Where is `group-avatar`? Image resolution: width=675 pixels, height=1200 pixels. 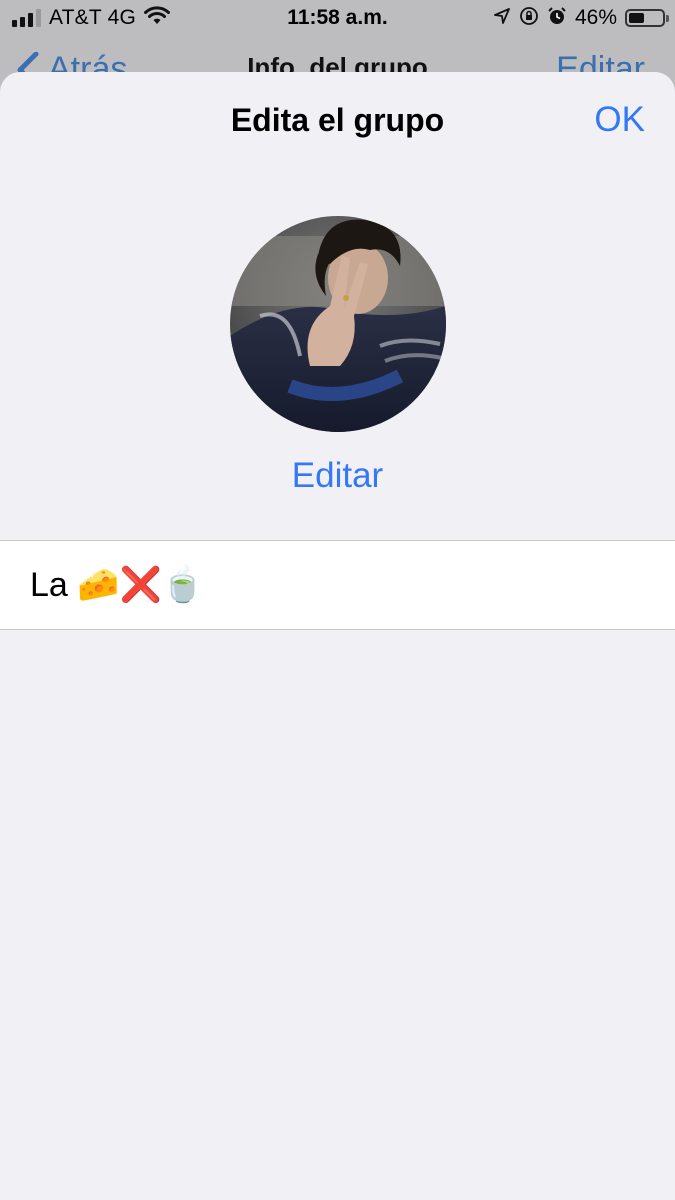
group-avatar is located at coordinates (338, 324).